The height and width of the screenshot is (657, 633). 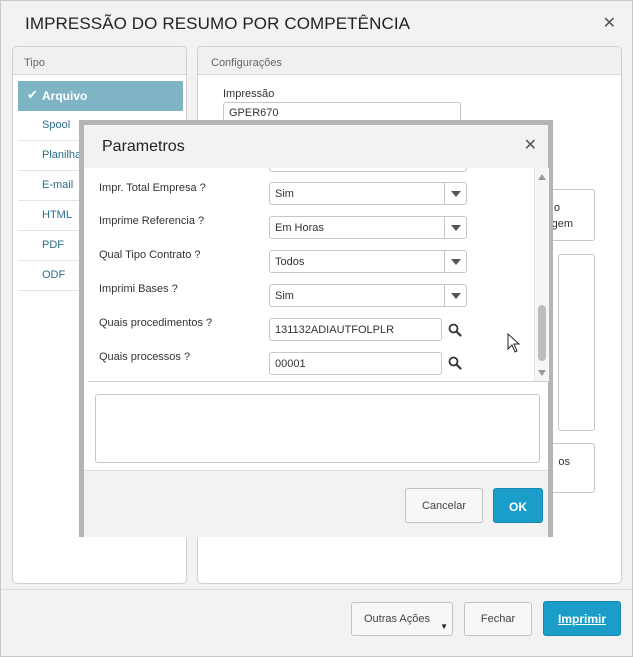 What do you see at coordinates (542, 373) in the screenshot?
I see `scroll-down-icon` at bounding box center [542, 373].